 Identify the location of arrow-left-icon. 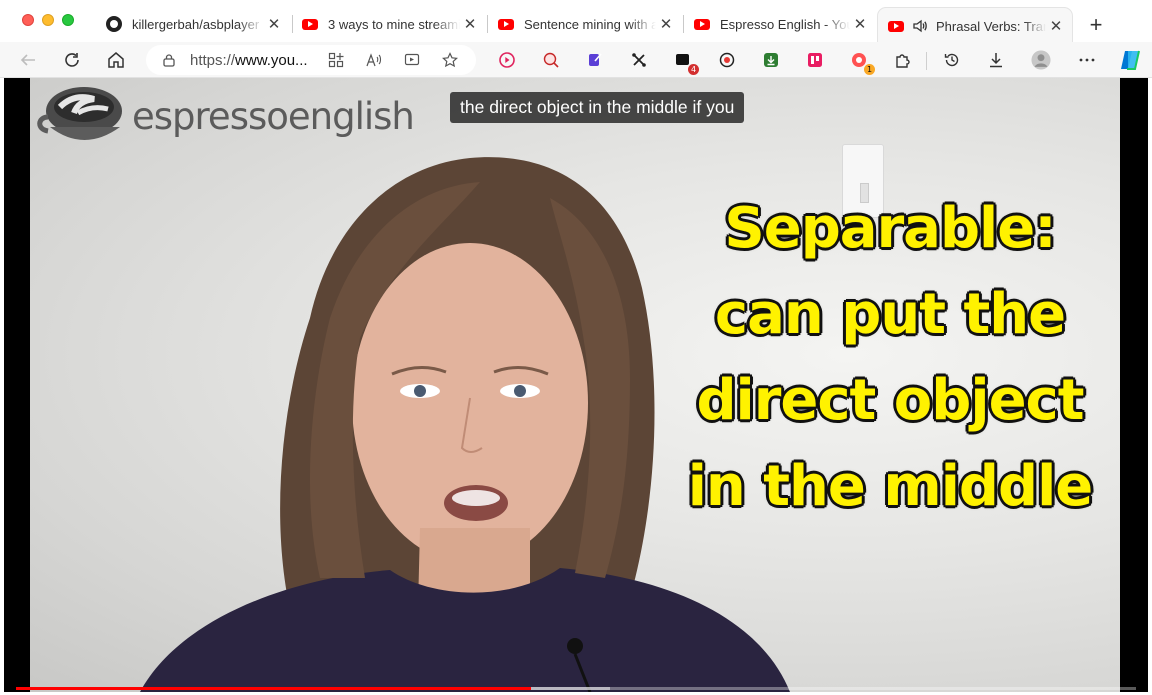
(27, 60).